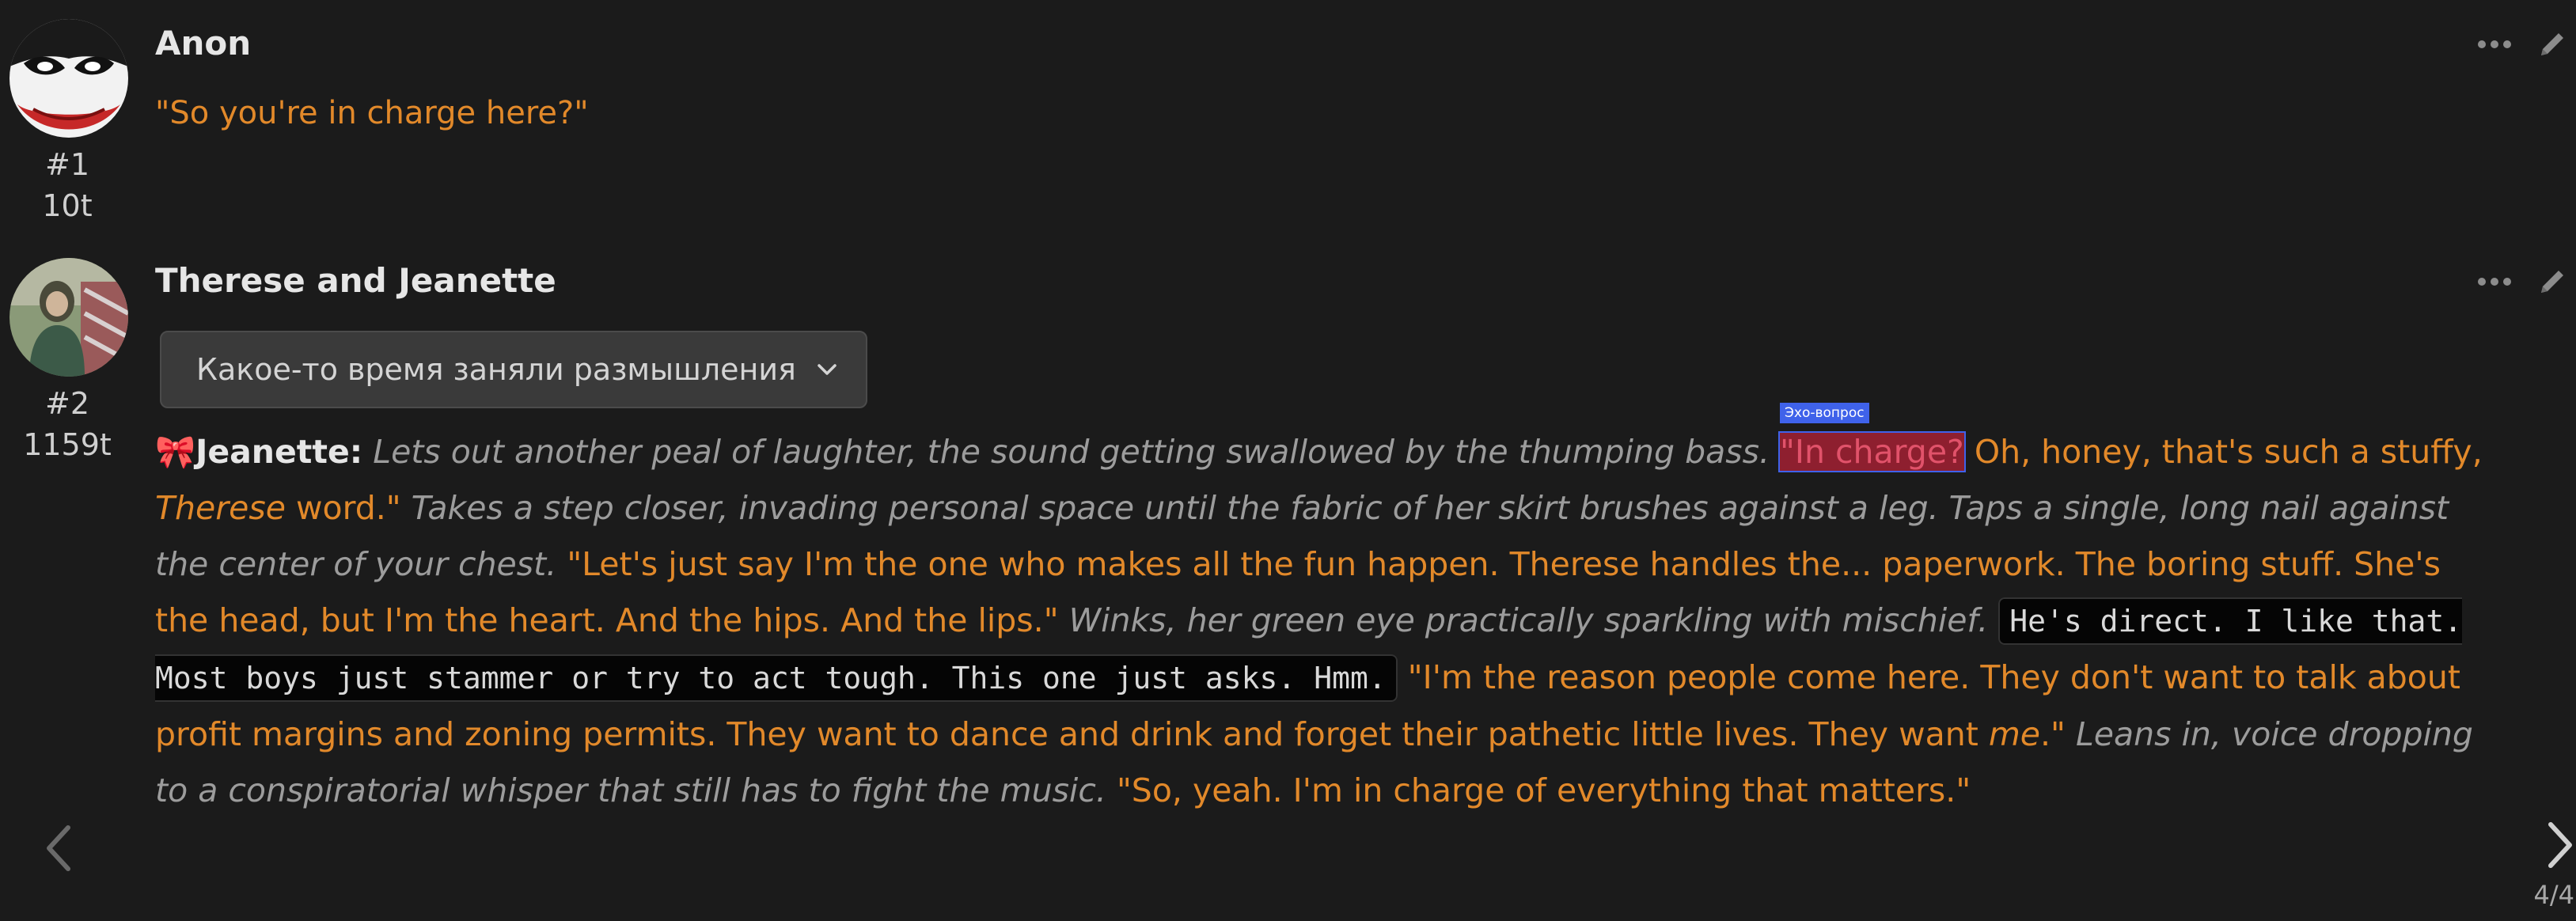  Describe the element at coordinates (67, 205) in the screenshot. I see `token-count: 10t` at that location.